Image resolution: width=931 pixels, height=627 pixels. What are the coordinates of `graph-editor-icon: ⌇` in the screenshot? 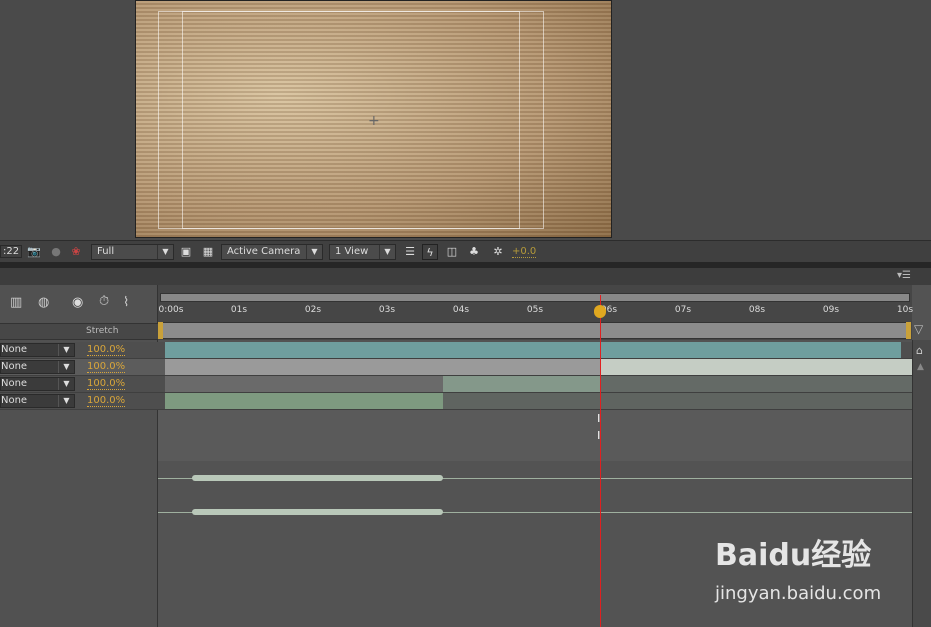 It's located at (126, 302).